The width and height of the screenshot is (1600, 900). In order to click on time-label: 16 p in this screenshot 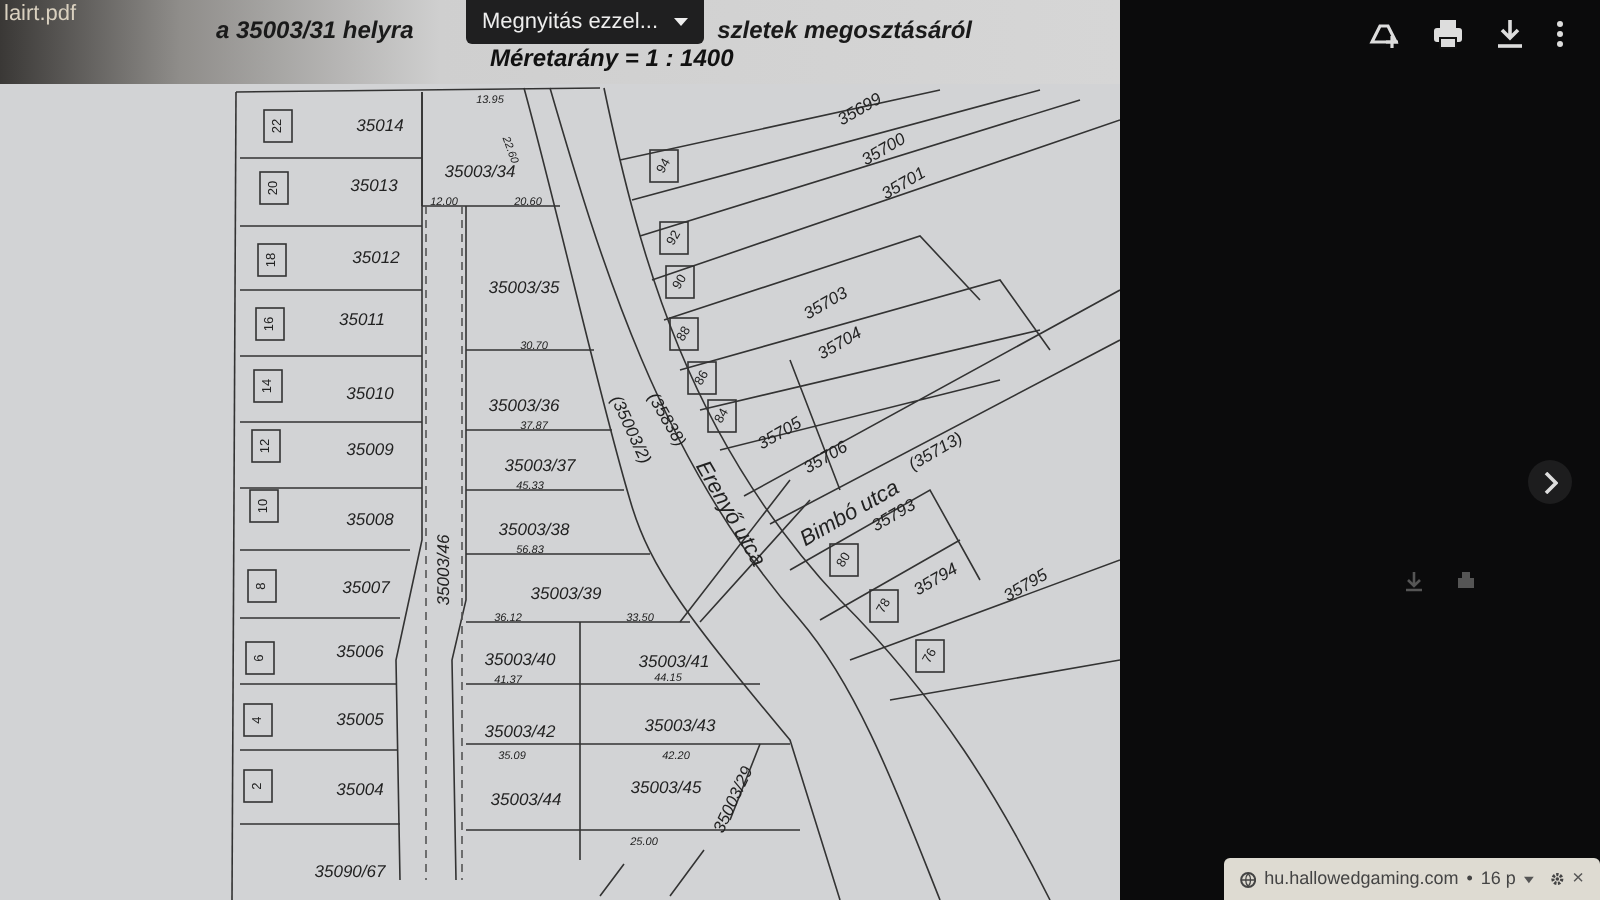, I will do `click(1498, 878)`.